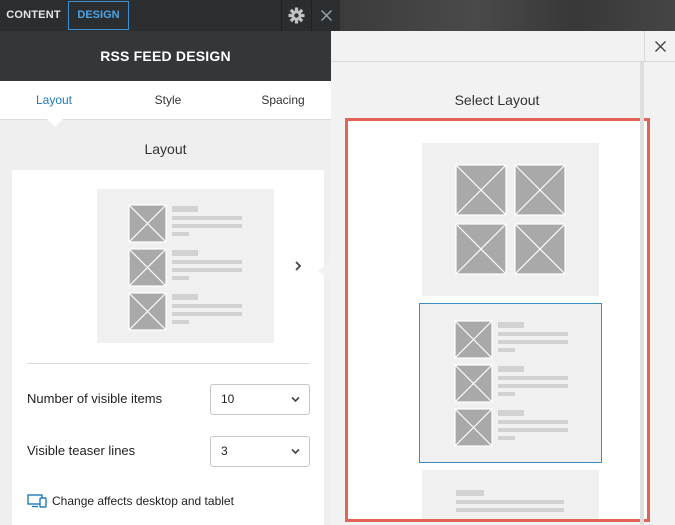 The height and width of the screenshot is (525, 675). What do you see at coordinates (260, 451) in the screenshot?
I see `teaser-lines-select: 3` at bounding box center [260, 451].